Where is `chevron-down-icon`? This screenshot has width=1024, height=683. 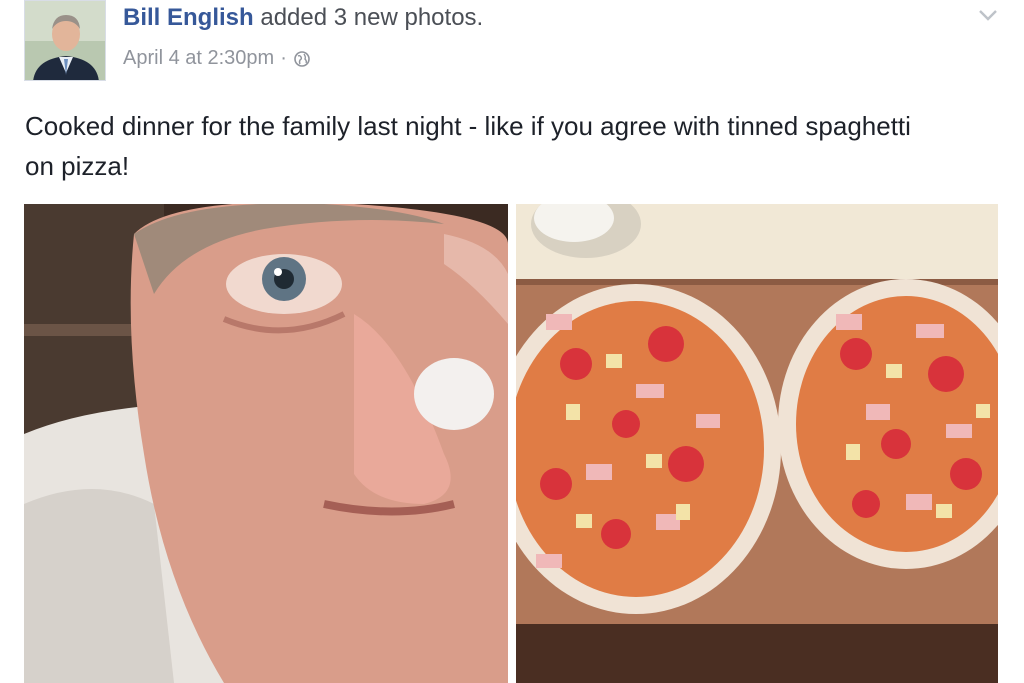 chevron-down-icon is located at coordinates (988, 15).